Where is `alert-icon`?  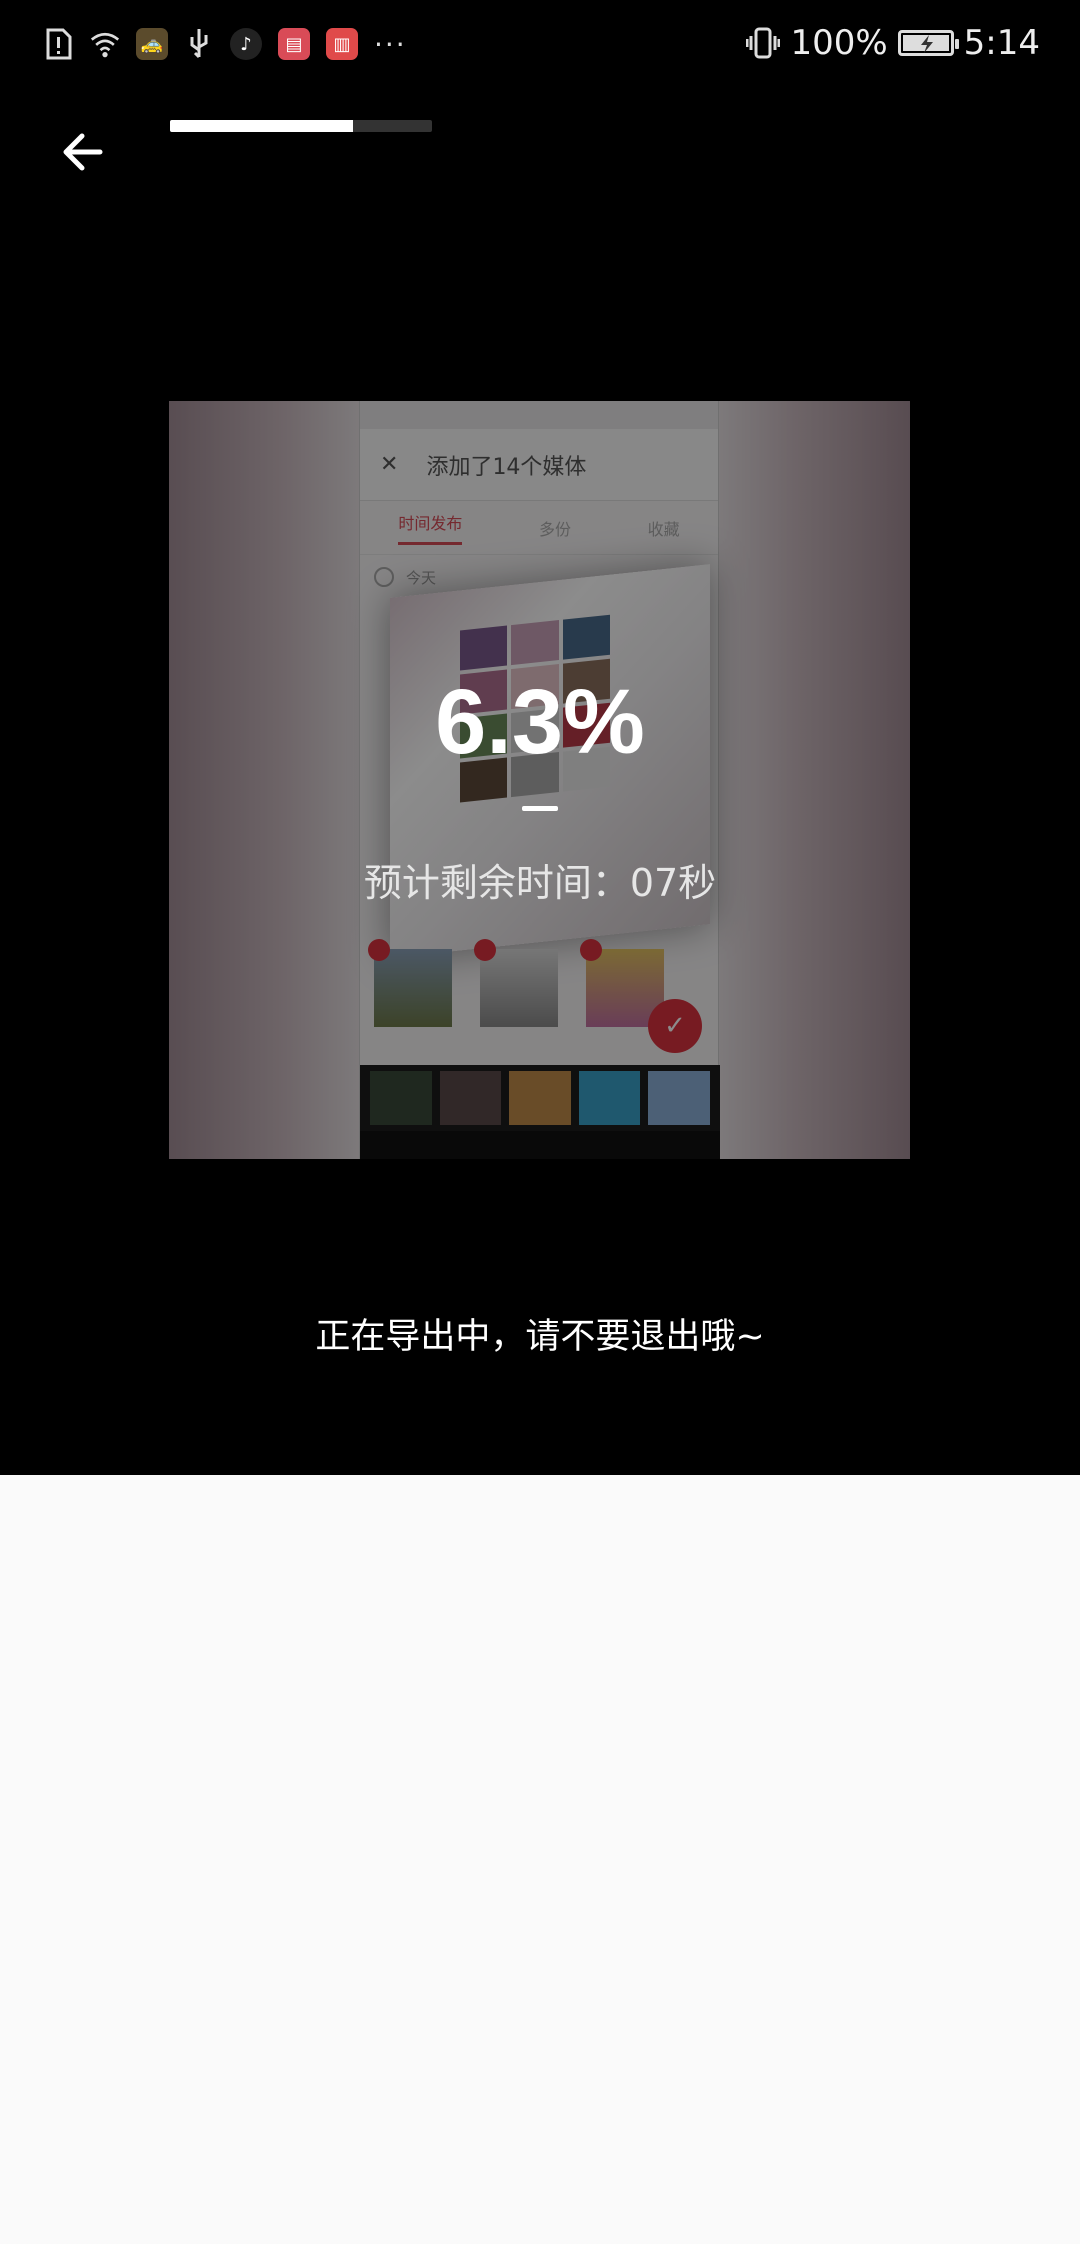 alert-icon is located at coordinates (59, 44).